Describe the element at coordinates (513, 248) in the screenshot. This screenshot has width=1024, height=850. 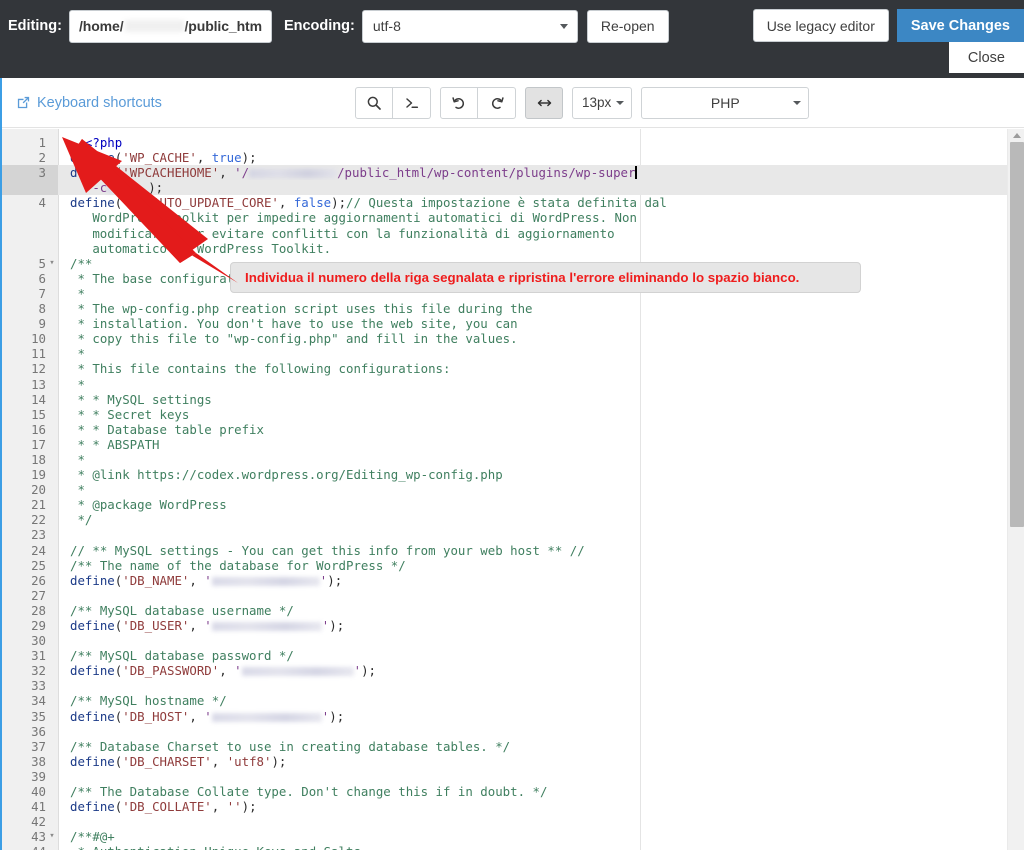
I see `code-line: automatico di WordPress Toolkit.` at that location.